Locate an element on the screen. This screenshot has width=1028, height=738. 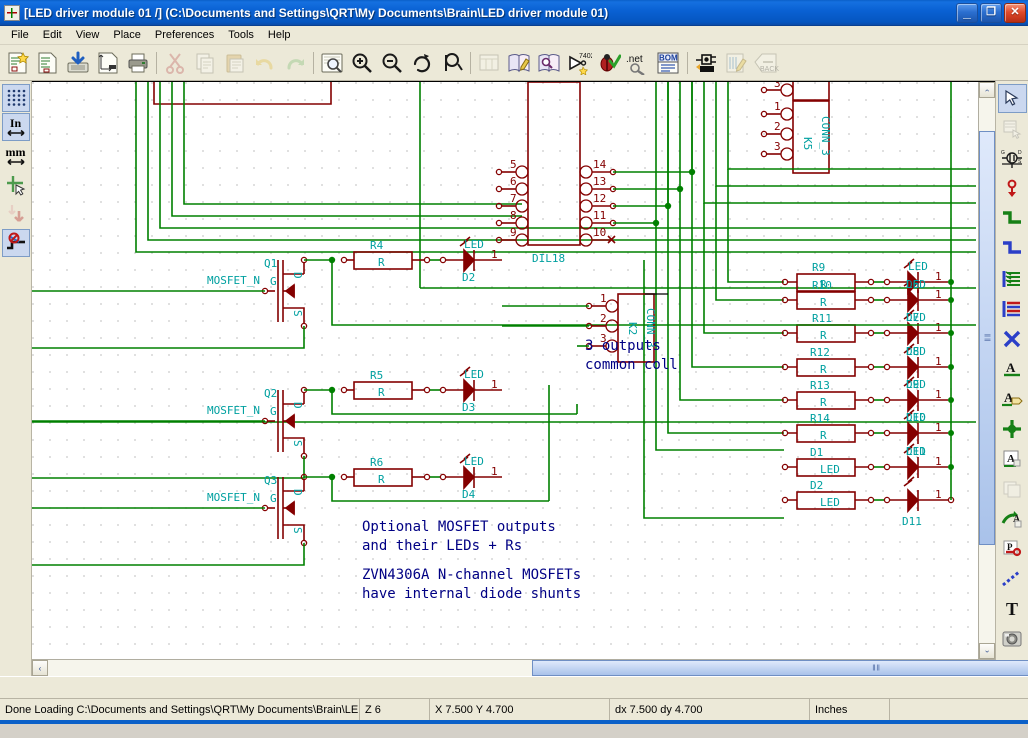
netlist-icon: .net is located at coordinates (639, 63).